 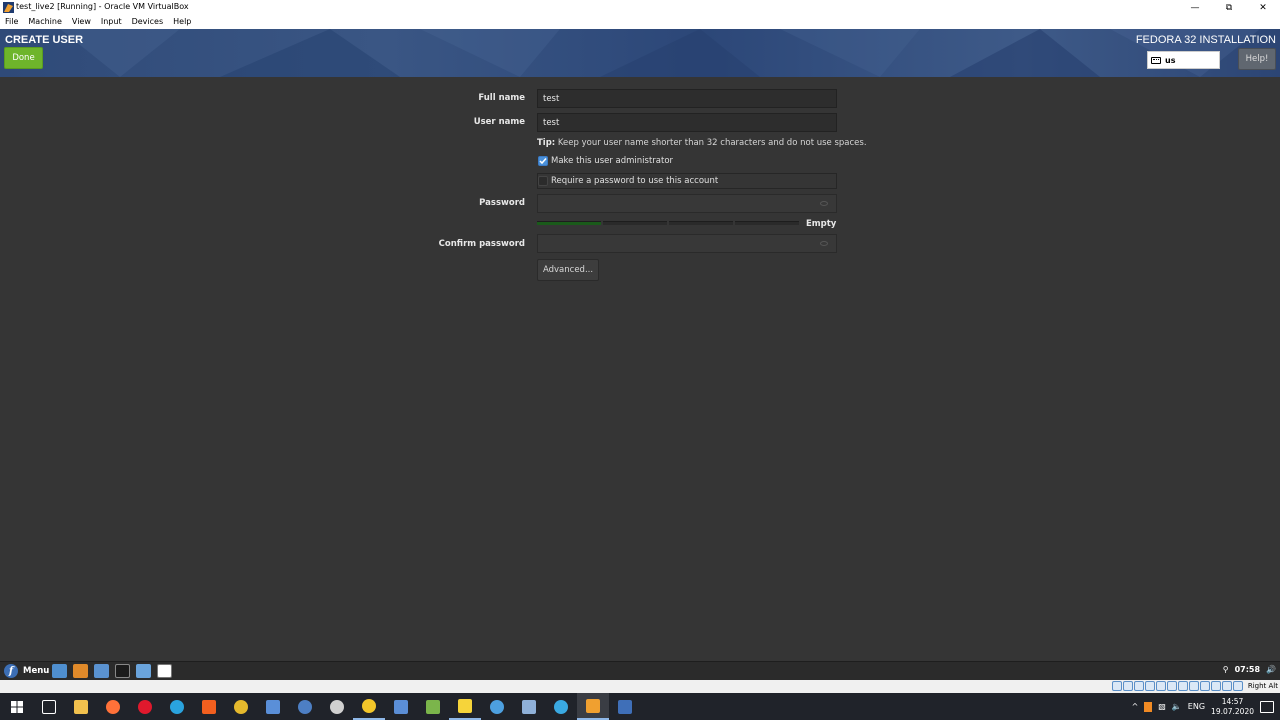 What do you see at coordinates (824, 243) in the screenshot?
I see `show-confirm-password-icon` at bounding box center [824, 243].